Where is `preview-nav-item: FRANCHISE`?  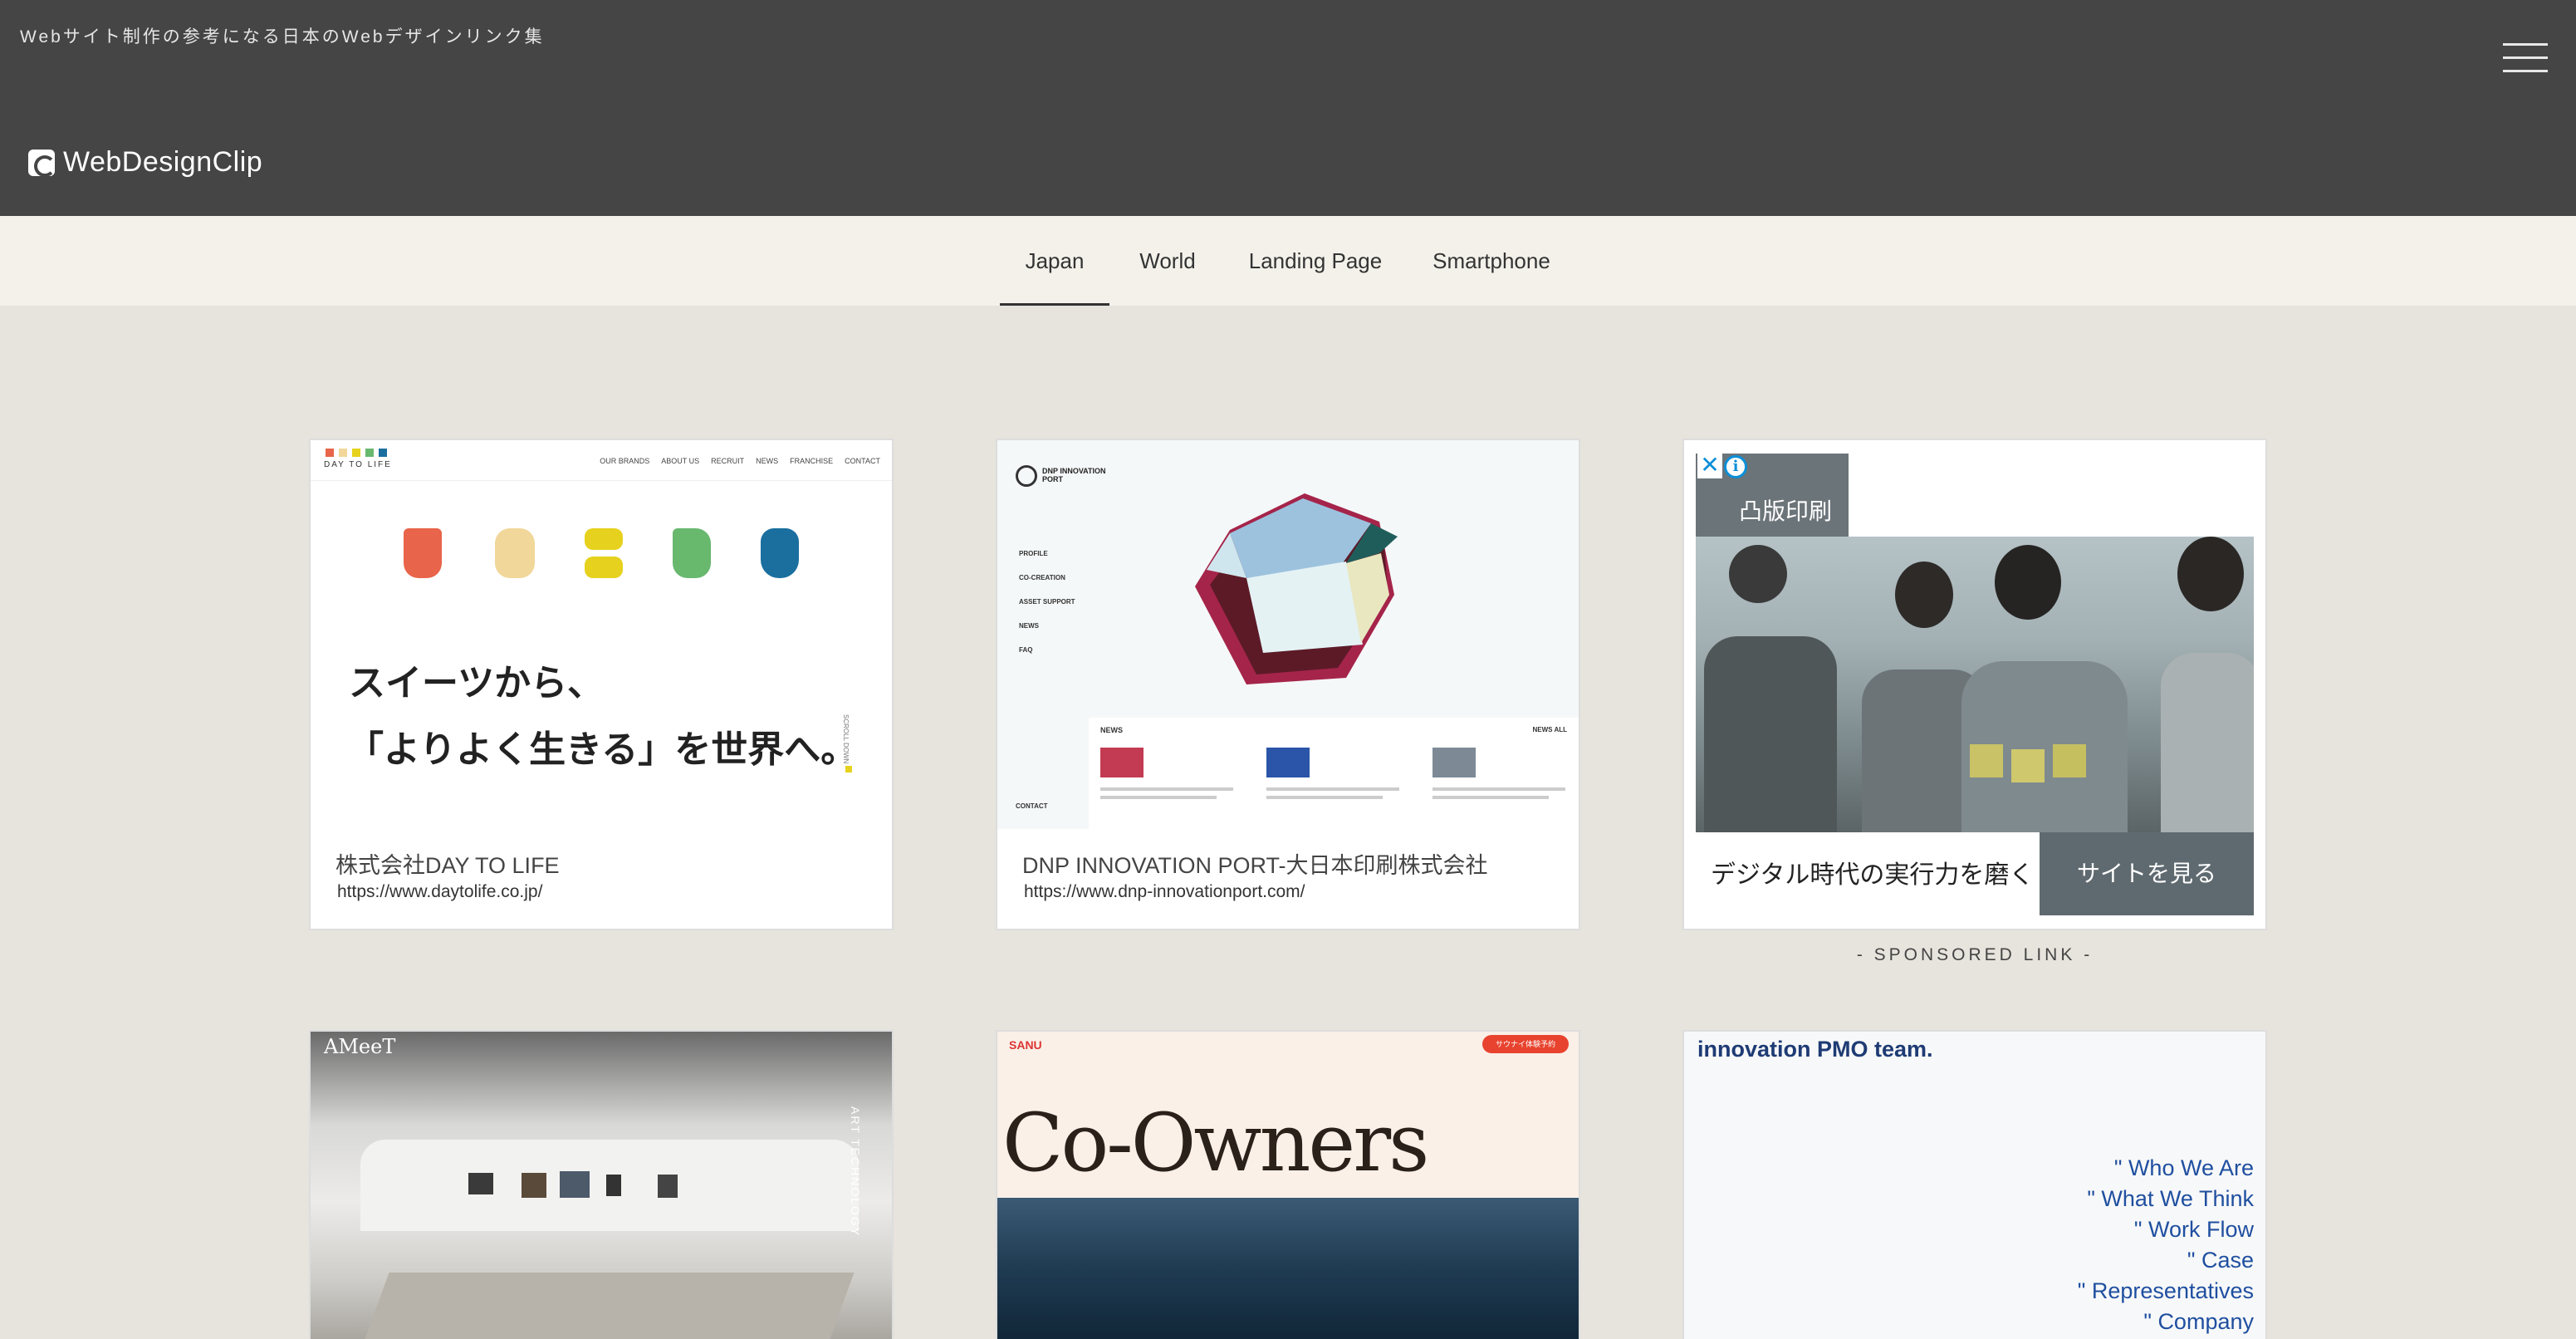
preview-nav-item: FRANCHISE is located at coordinates (812, 461).